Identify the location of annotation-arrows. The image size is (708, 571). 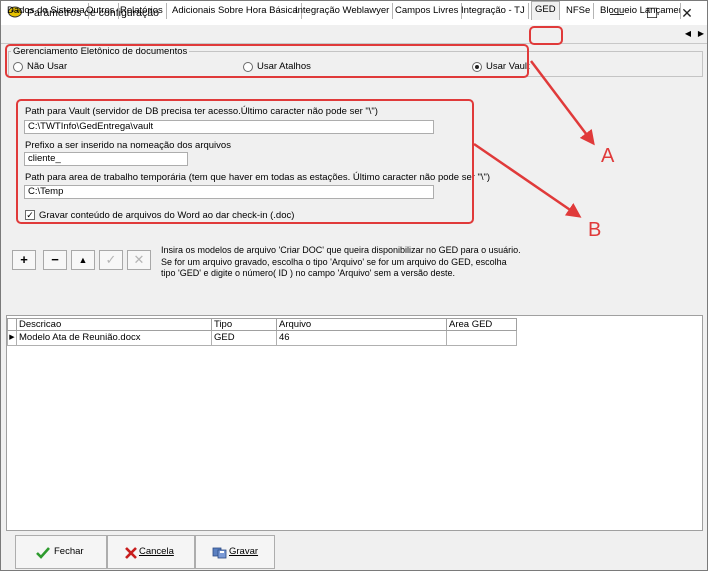
(534, 139).